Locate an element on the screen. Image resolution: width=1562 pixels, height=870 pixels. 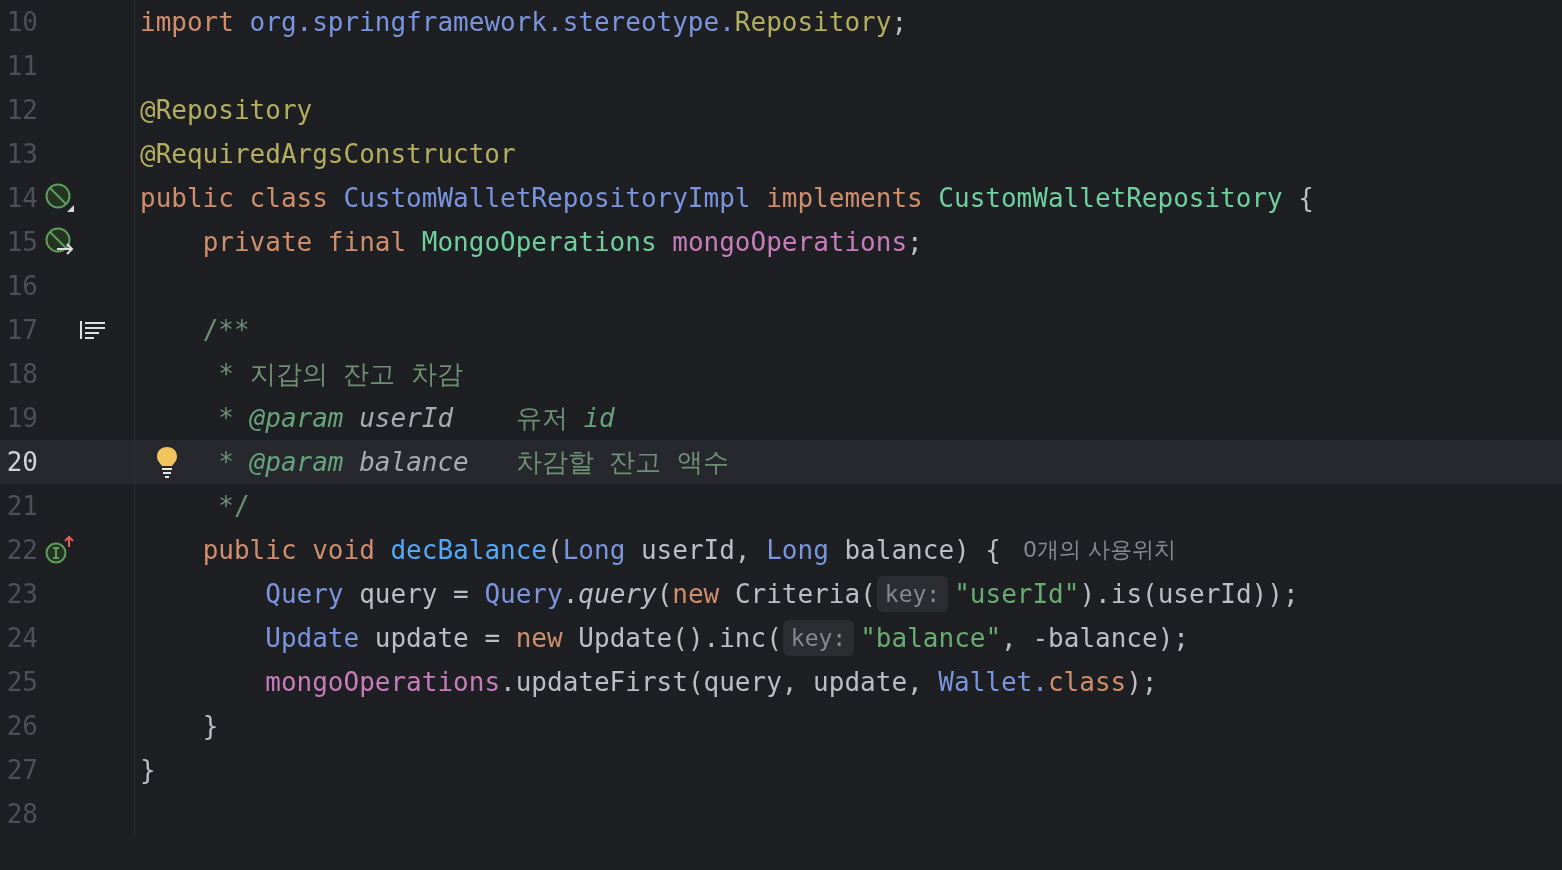
code-text: @RequiredArgsConstructor is located at coordinates (328, 154).